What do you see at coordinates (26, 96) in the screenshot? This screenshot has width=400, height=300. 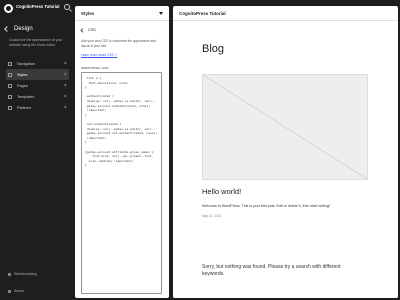 I see `sidebar-item-label: Templates` at bounding box center [26, 96].